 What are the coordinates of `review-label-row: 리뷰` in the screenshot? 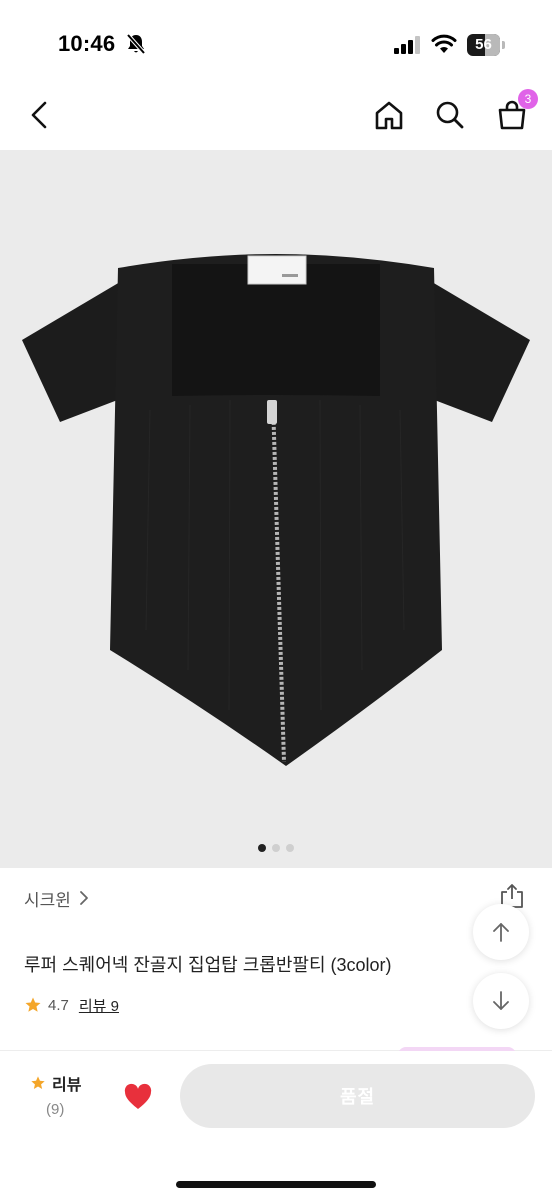 It's located at (60, 1083).